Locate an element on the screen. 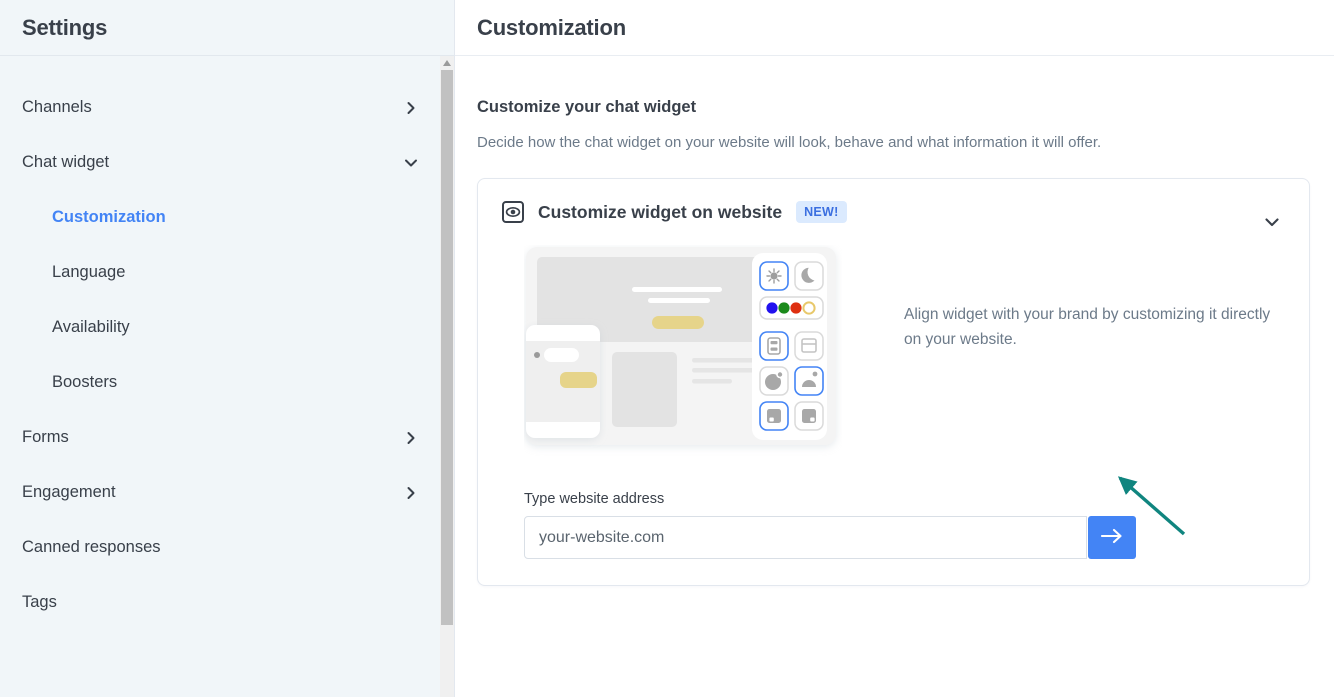  sidebar-item-label: Language is located at coordinates (89, 272).